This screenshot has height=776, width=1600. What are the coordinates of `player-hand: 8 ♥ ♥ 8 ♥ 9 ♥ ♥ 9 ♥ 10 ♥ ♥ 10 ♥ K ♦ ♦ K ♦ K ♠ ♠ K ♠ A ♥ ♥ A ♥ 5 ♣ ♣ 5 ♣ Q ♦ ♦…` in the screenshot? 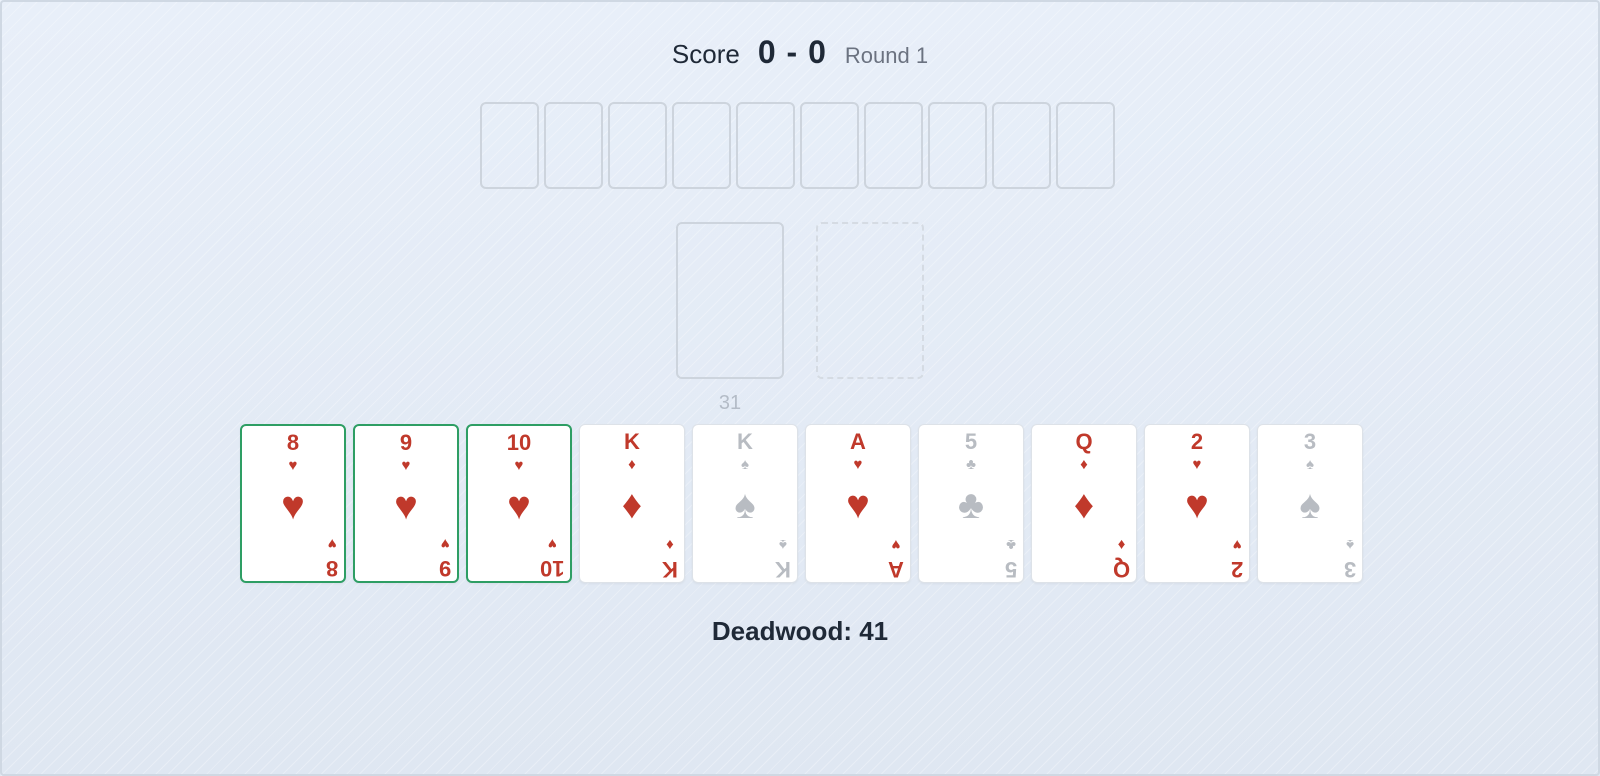 It's located at (801, 503).